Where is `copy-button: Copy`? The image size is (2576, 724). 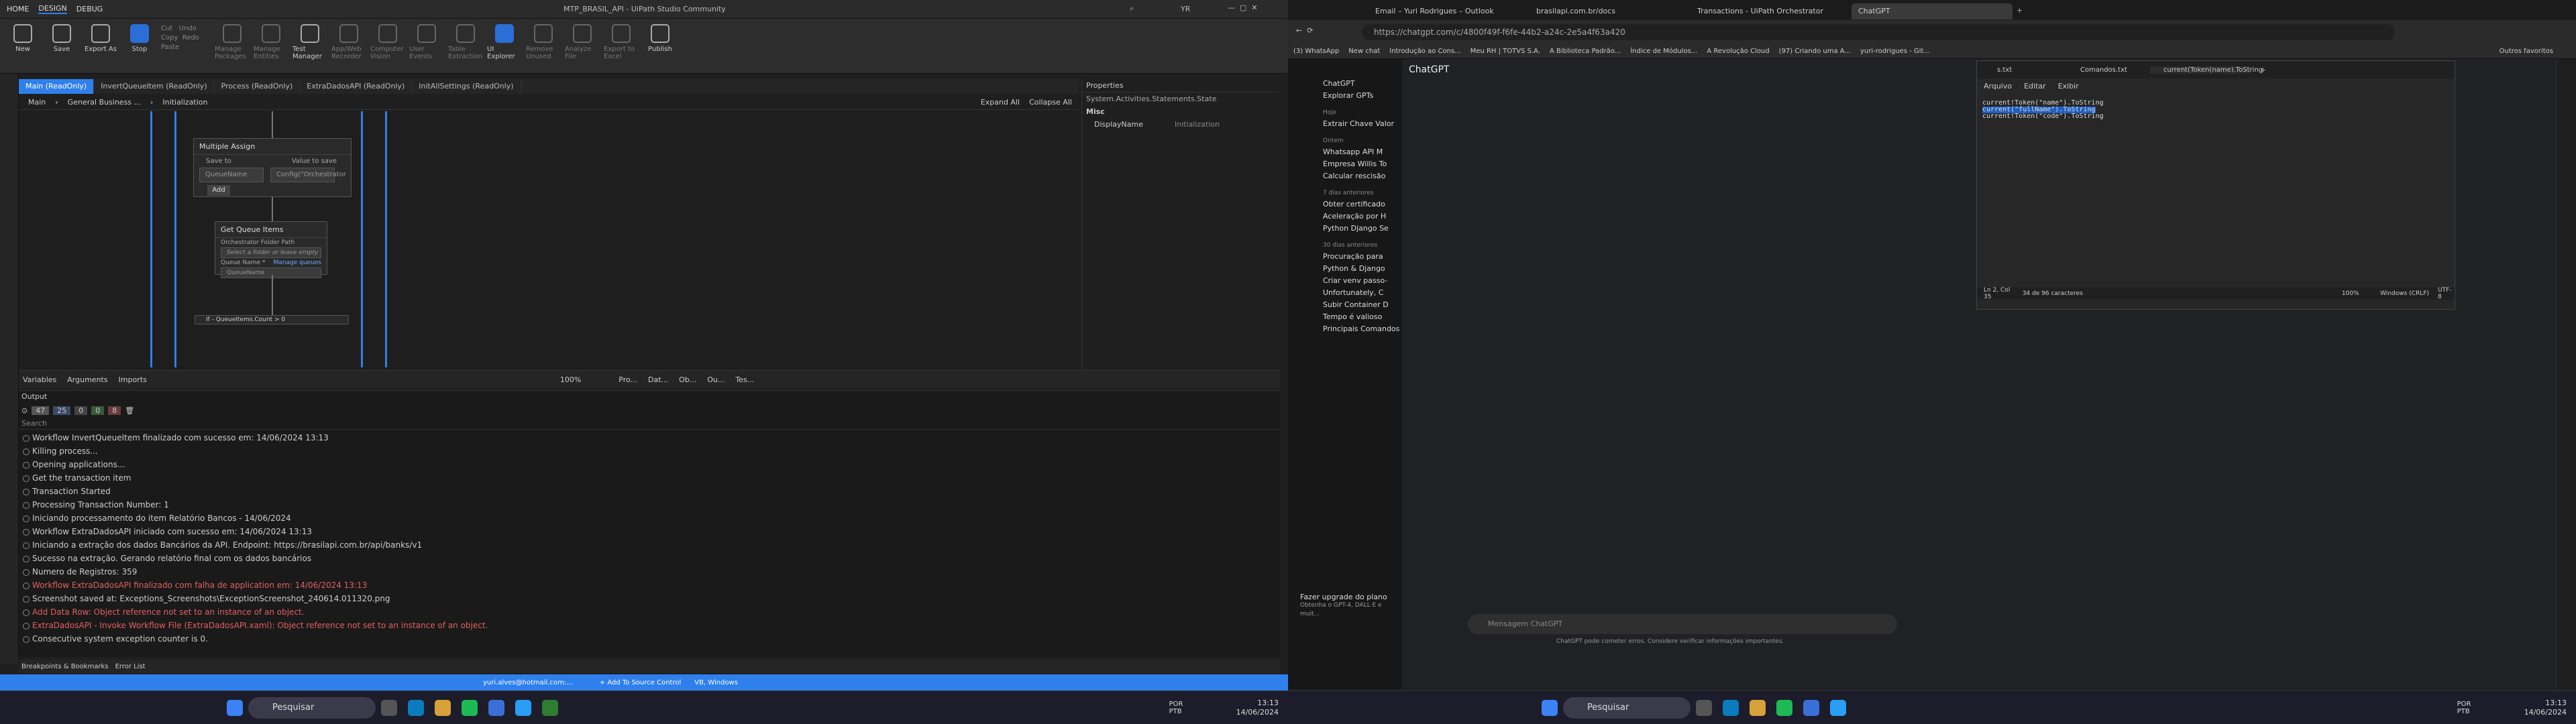 copy-button: Copy is located at coordinates (169, 38).